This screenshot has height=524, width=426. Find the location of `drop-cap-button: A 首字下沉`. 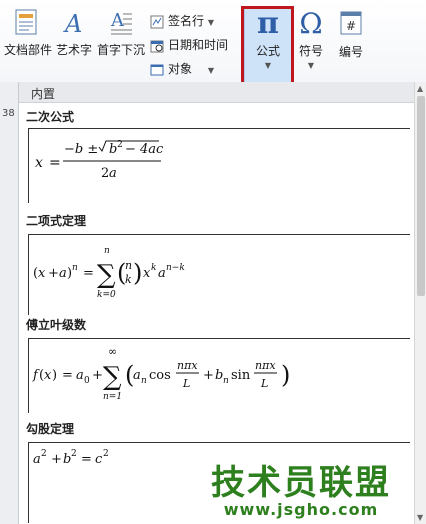

drop-cap-button: A 首字下沉 is located at coordinates (121, 33).